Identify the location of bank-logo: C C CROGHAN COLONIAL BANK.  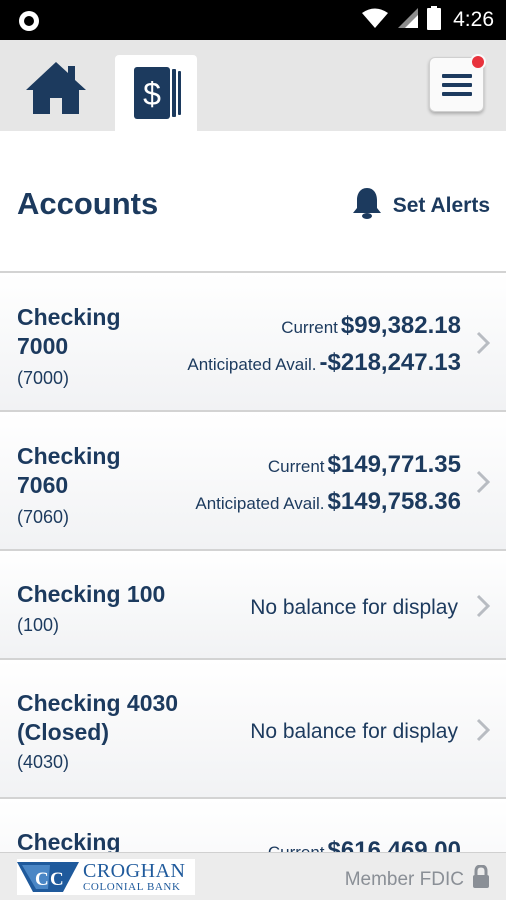
(106, 877).